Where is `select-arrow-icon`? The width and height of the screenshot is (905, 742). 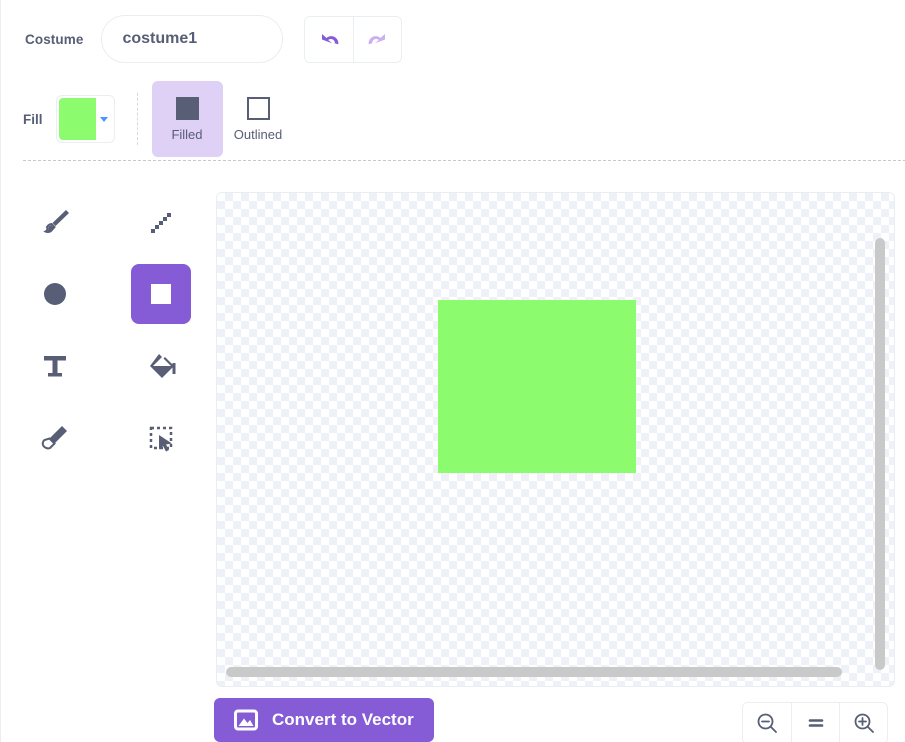
select-arrow-icon is located at coordinates (161, 439).